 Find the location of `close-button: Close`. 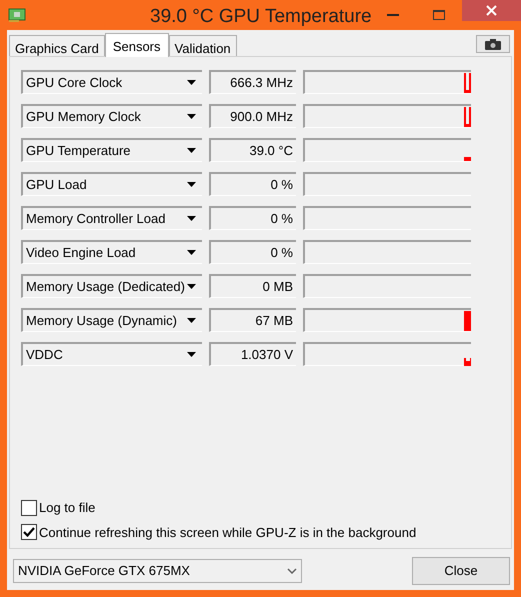

close-button: Close is located at coordinates (461, 571).